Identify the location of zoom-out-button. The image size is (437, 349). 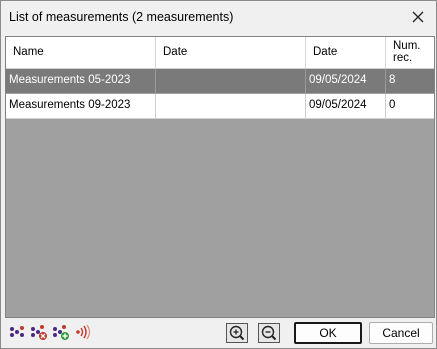
(269, 333).